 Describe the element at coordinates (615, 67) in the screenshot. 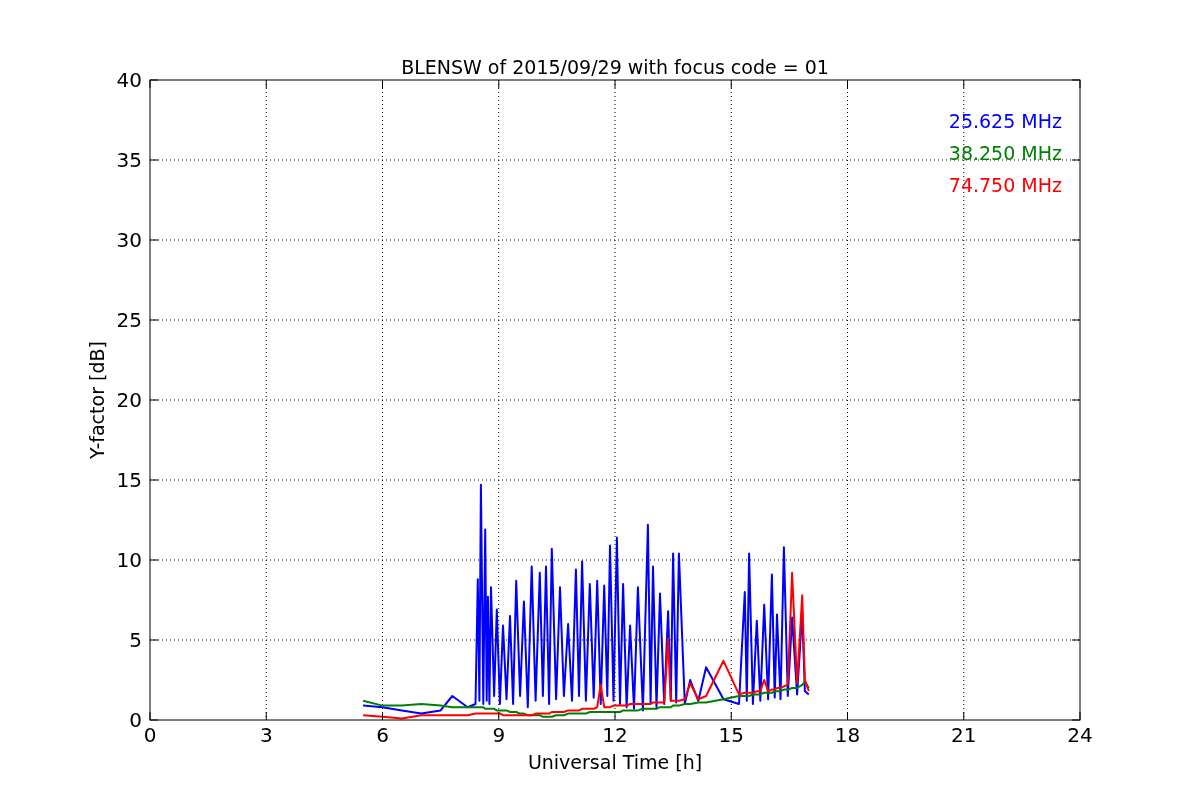

I see `chart-title: BLENSW of 2015/09/29 with focus code = 01` at that location.